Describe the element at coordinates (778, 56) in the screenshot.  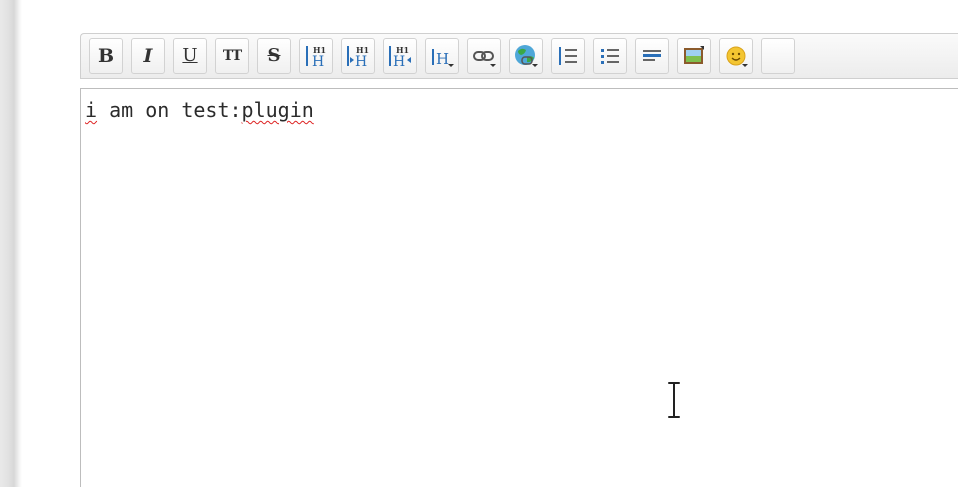
I see `toolbar-overflow-button` at that location.